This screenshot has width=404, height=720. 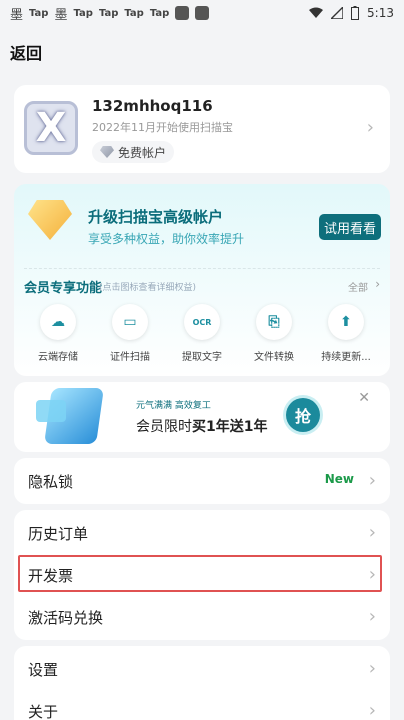 I want to click on menu-item-activation-code: 激活码兑换 ›, so click(x=202, y=617).